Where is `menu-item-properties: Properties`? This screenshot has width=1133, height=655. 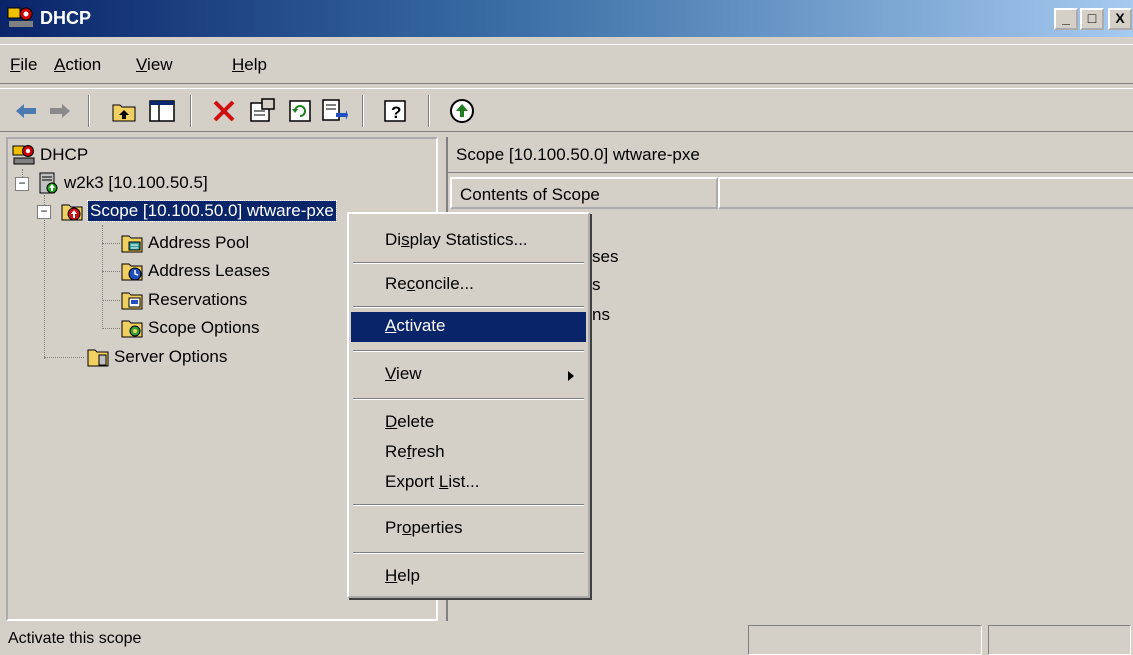 menu-item-properties: Properties is located at coordinates (468, 529).